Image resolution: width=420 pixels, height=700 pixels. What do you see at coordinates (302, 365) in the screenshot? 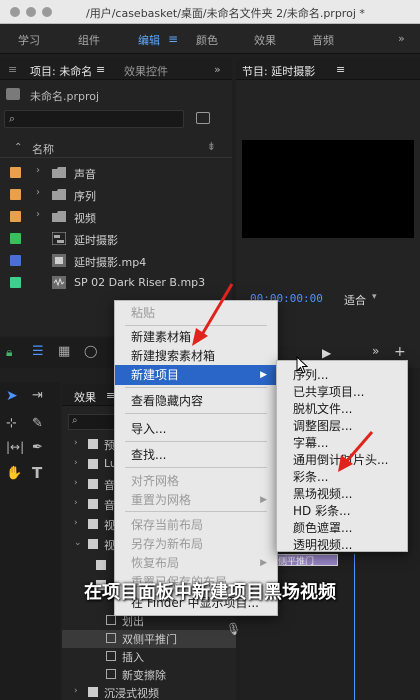
I see `mouse-cursor-icon` at bounding box center [302, 365].